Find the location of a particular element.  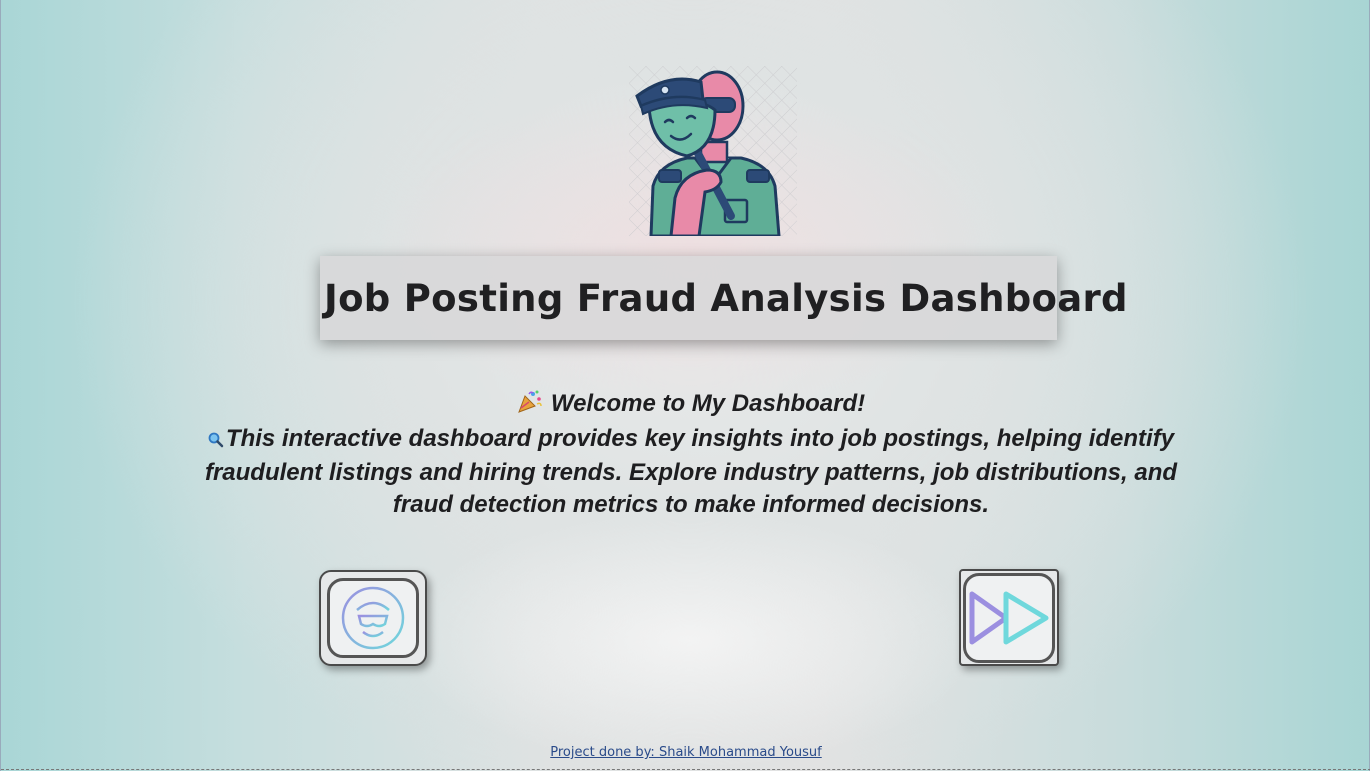

welcome-heading-line: Welcome to My Dashboard! is located at coordinates (691, 405).